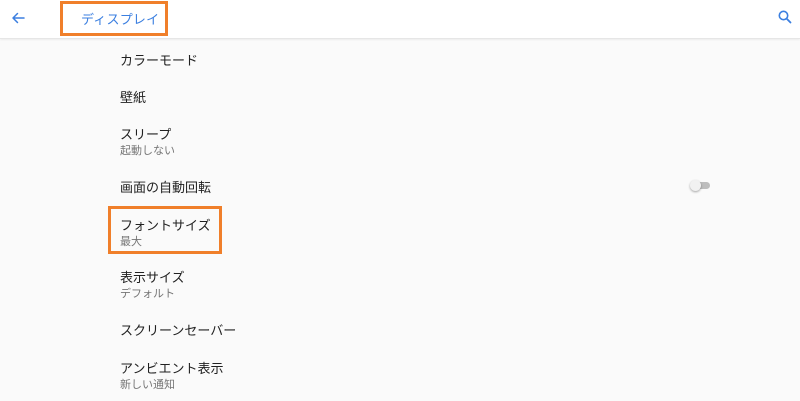  Describe the element at coordinates (166, 188) in the screenshot. I see `setting-title: 画面の自動回転` at that location.